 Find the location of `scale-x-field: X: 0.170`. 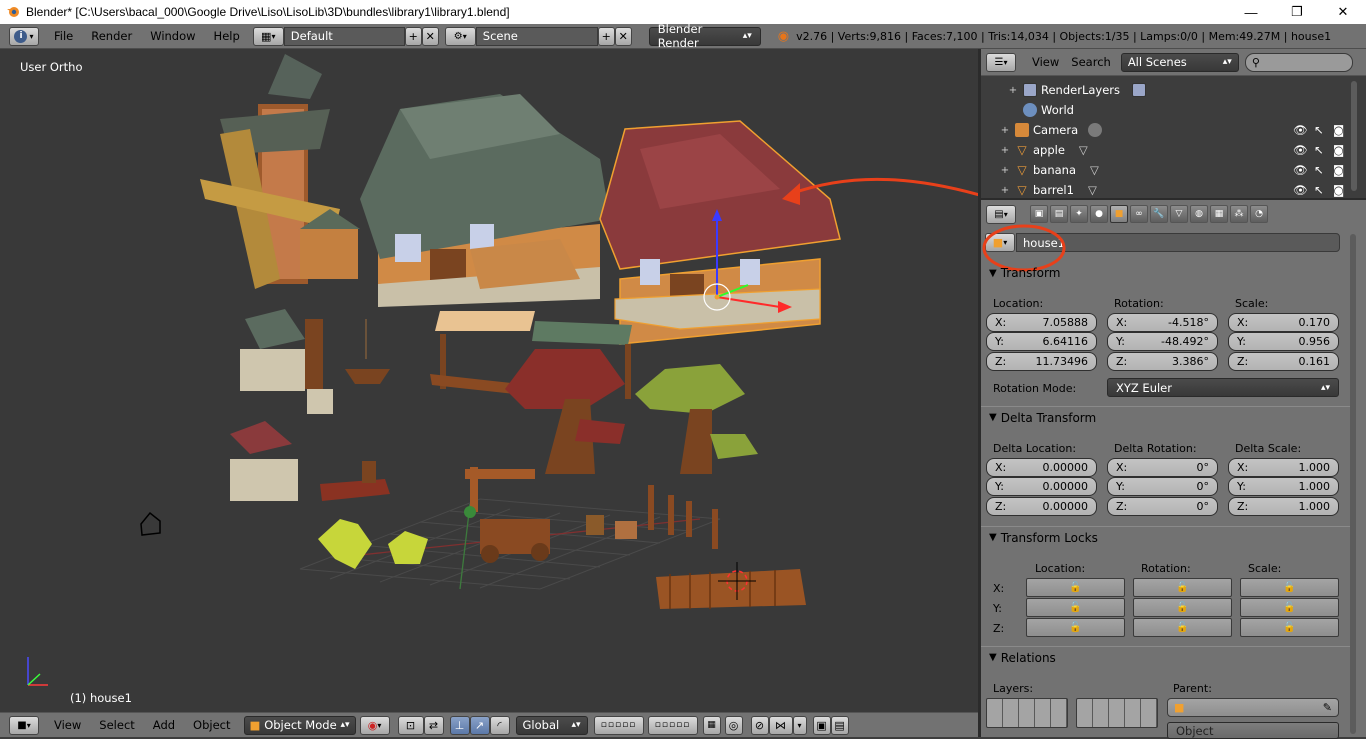

scale-x-field: X: 0.170 is located at coordinates (1283, 322).